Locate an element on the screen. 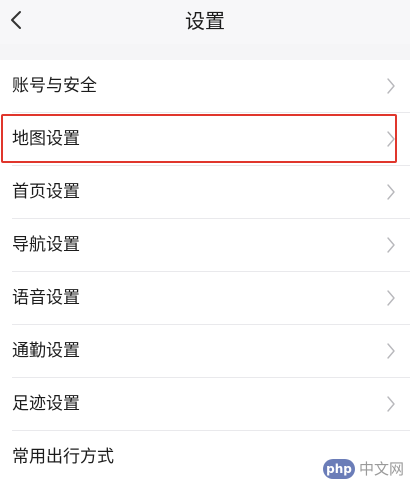  settings-item-label: 足迹设置 is located at coordinates (46, 404).